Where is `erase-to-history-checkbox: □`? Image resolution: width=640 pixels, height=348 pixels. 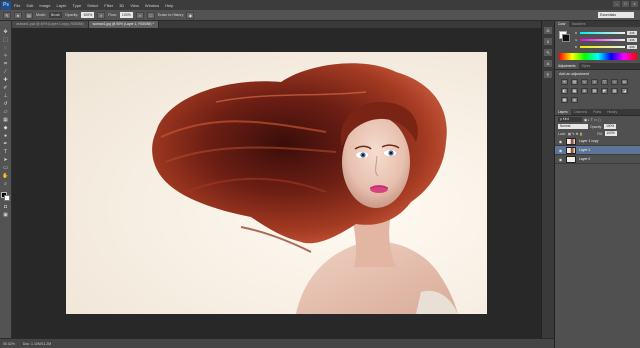 erase-to-history-checkbox: □ is located at coordinates (150, 15).